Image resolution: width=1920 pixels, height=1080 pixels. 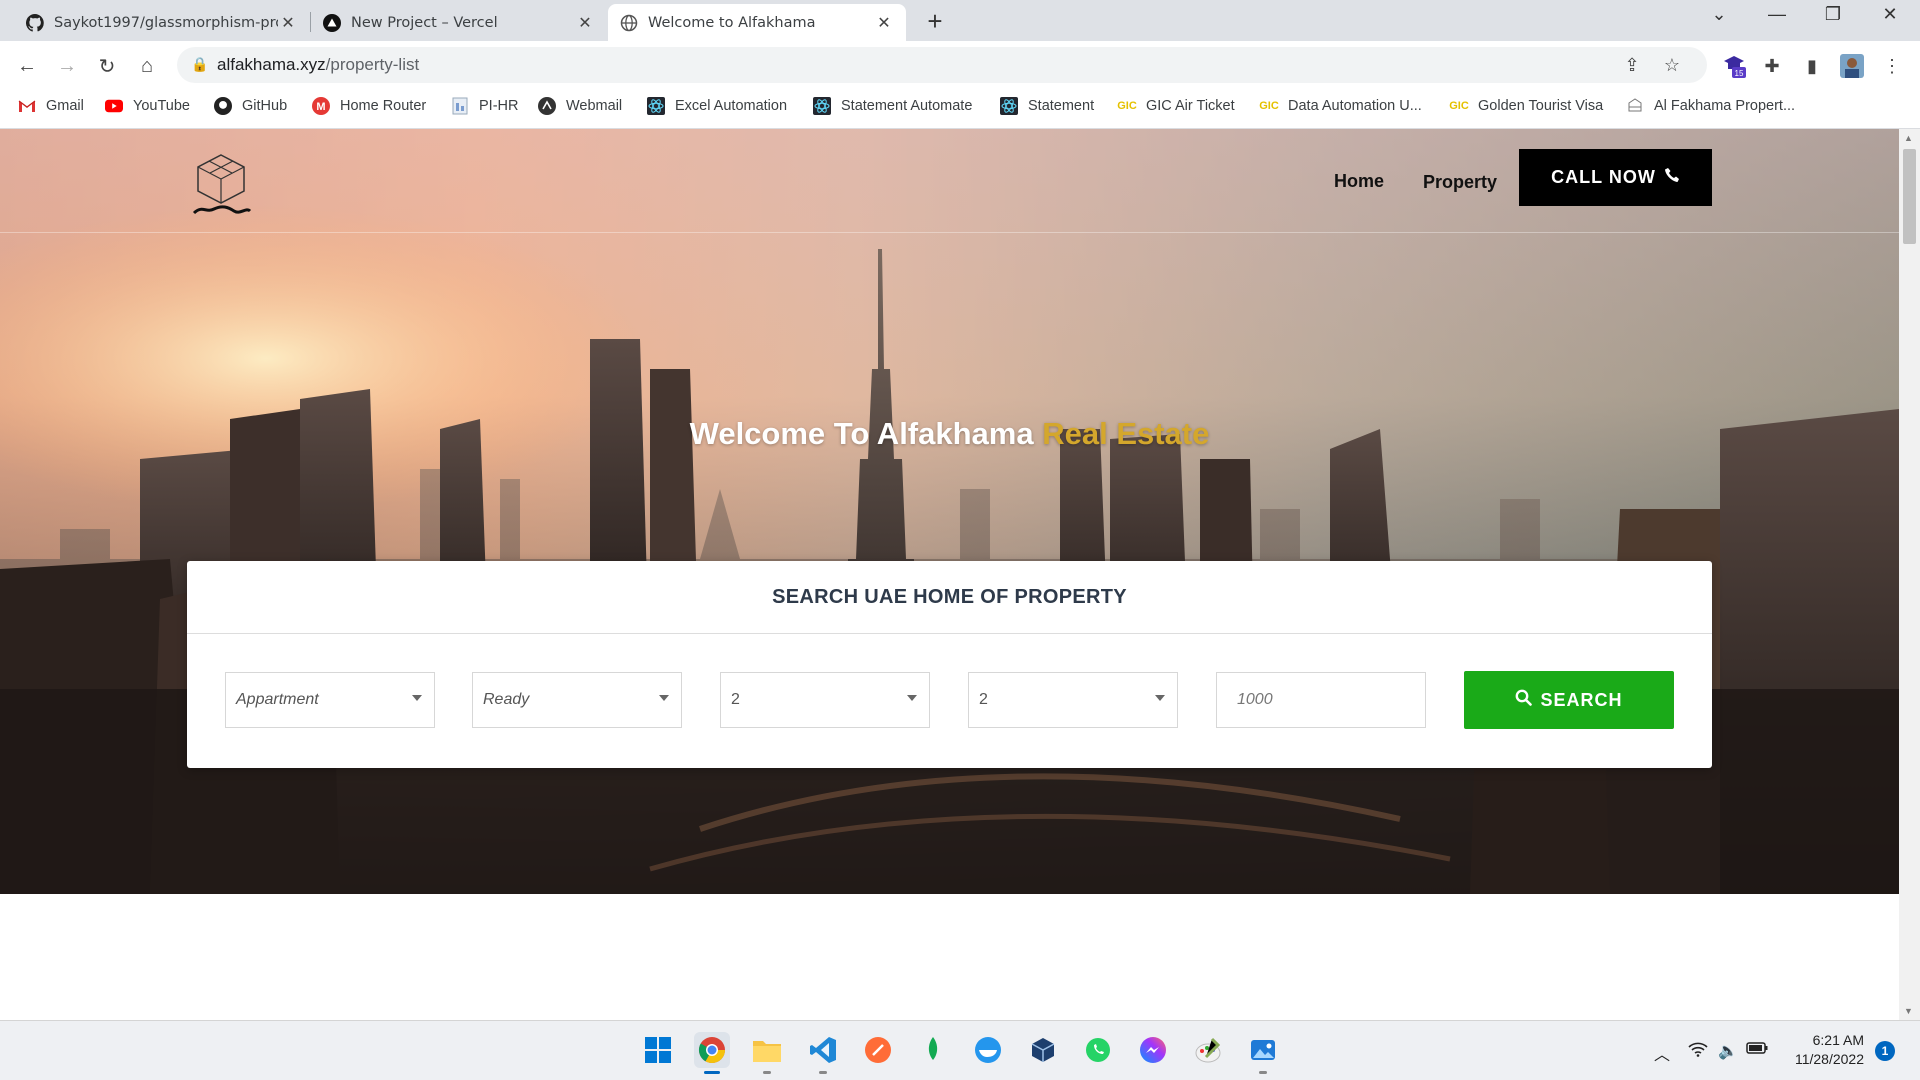 I want to click on battery-icon, so click(x=1757, y=1050).